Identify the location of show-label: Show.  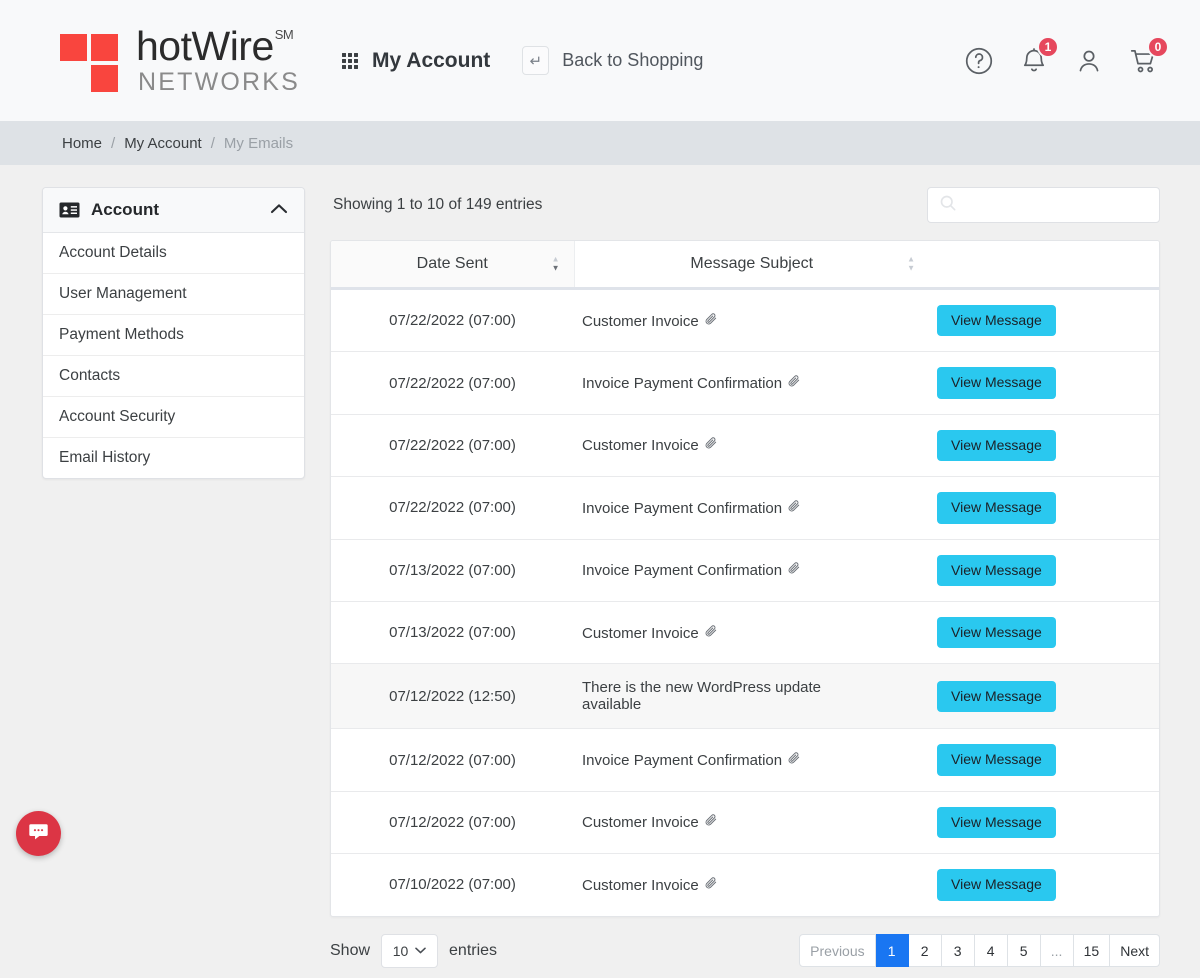
(350, 950).